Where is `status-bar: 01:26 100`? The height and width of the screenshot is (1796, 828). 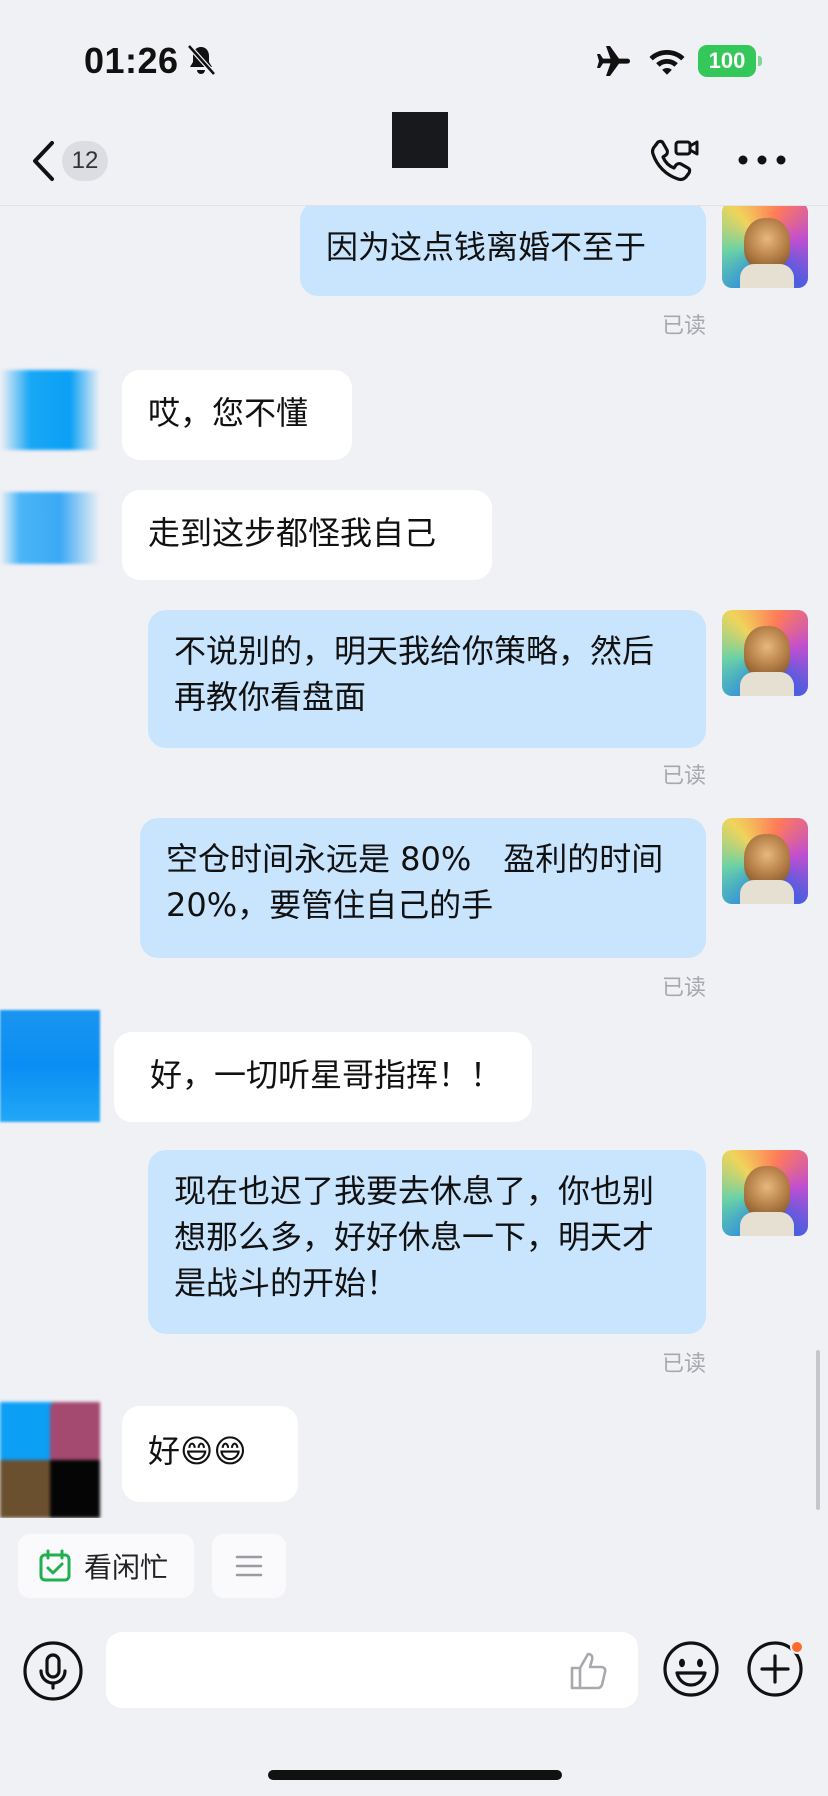 status-bar: 01:26 100 is located at coordinates (414, 55).